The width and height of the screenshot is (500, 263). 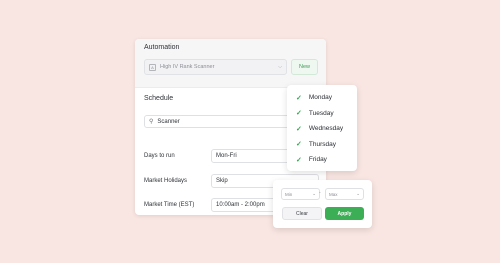 I want to click on automation-select-value: High IV Rank Scanner, so click(x=187, y=67).